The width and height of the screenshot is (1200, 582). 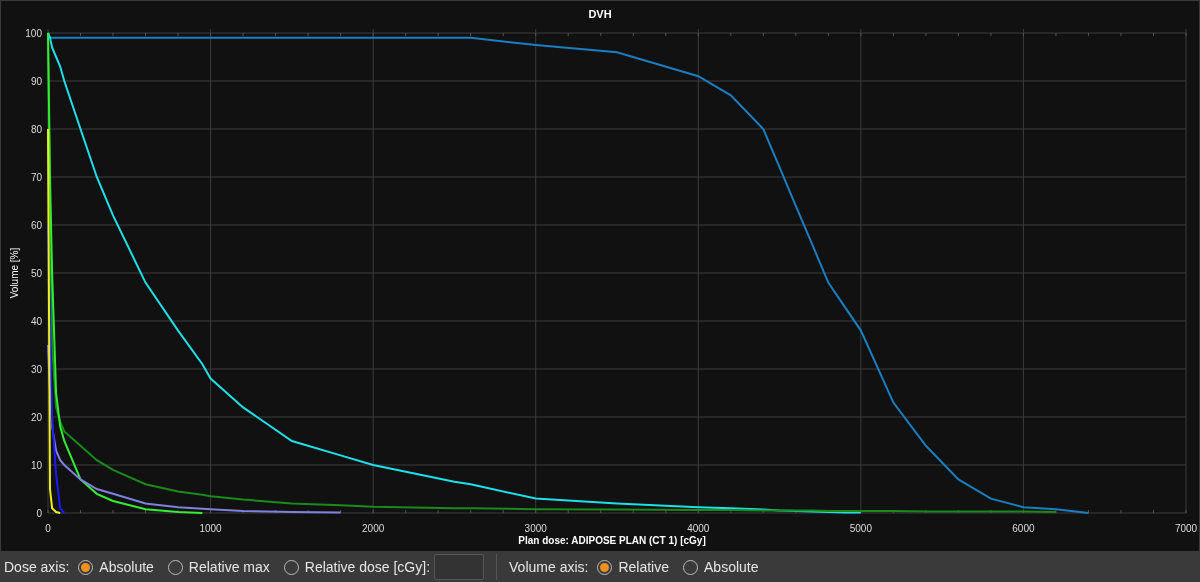 I want to click on tick-label: 1000, so click(x=210, y=528).